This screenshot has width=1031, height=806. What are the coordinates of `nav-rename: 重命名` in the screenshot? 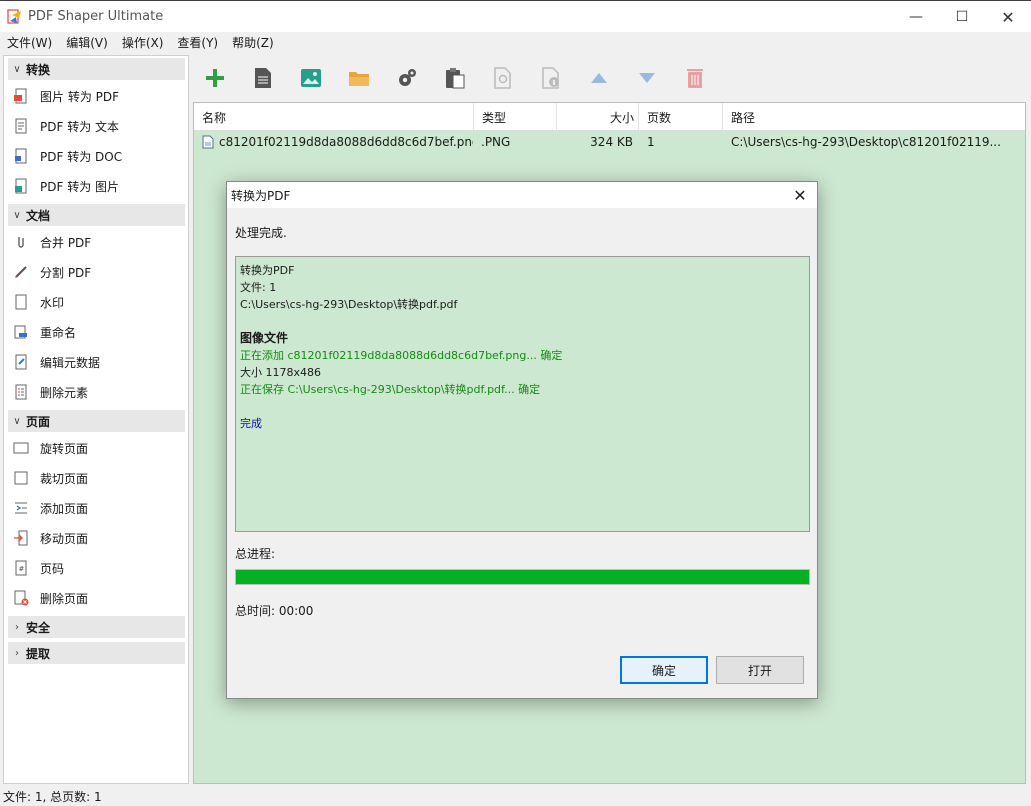 It's located at (97, 332).